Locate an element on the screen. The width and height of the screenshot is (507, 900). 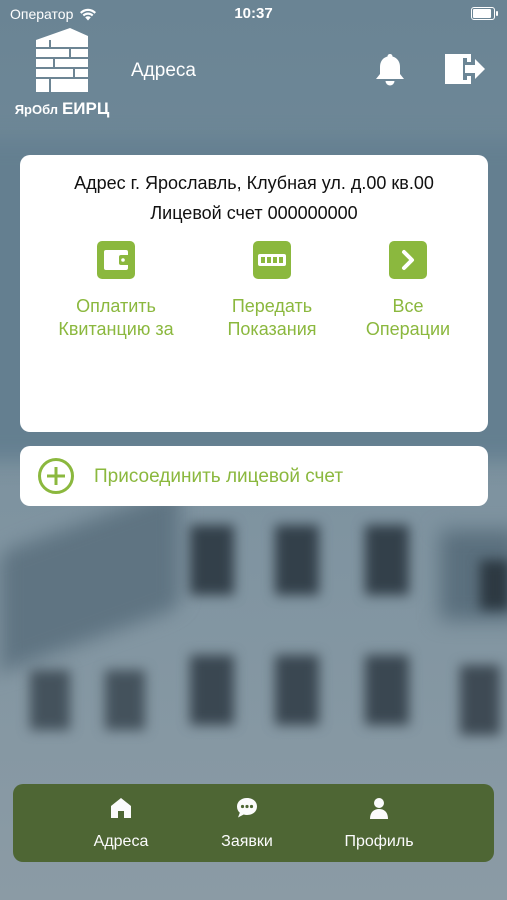
plus-circle-icon is located at coordinates (56, 476).